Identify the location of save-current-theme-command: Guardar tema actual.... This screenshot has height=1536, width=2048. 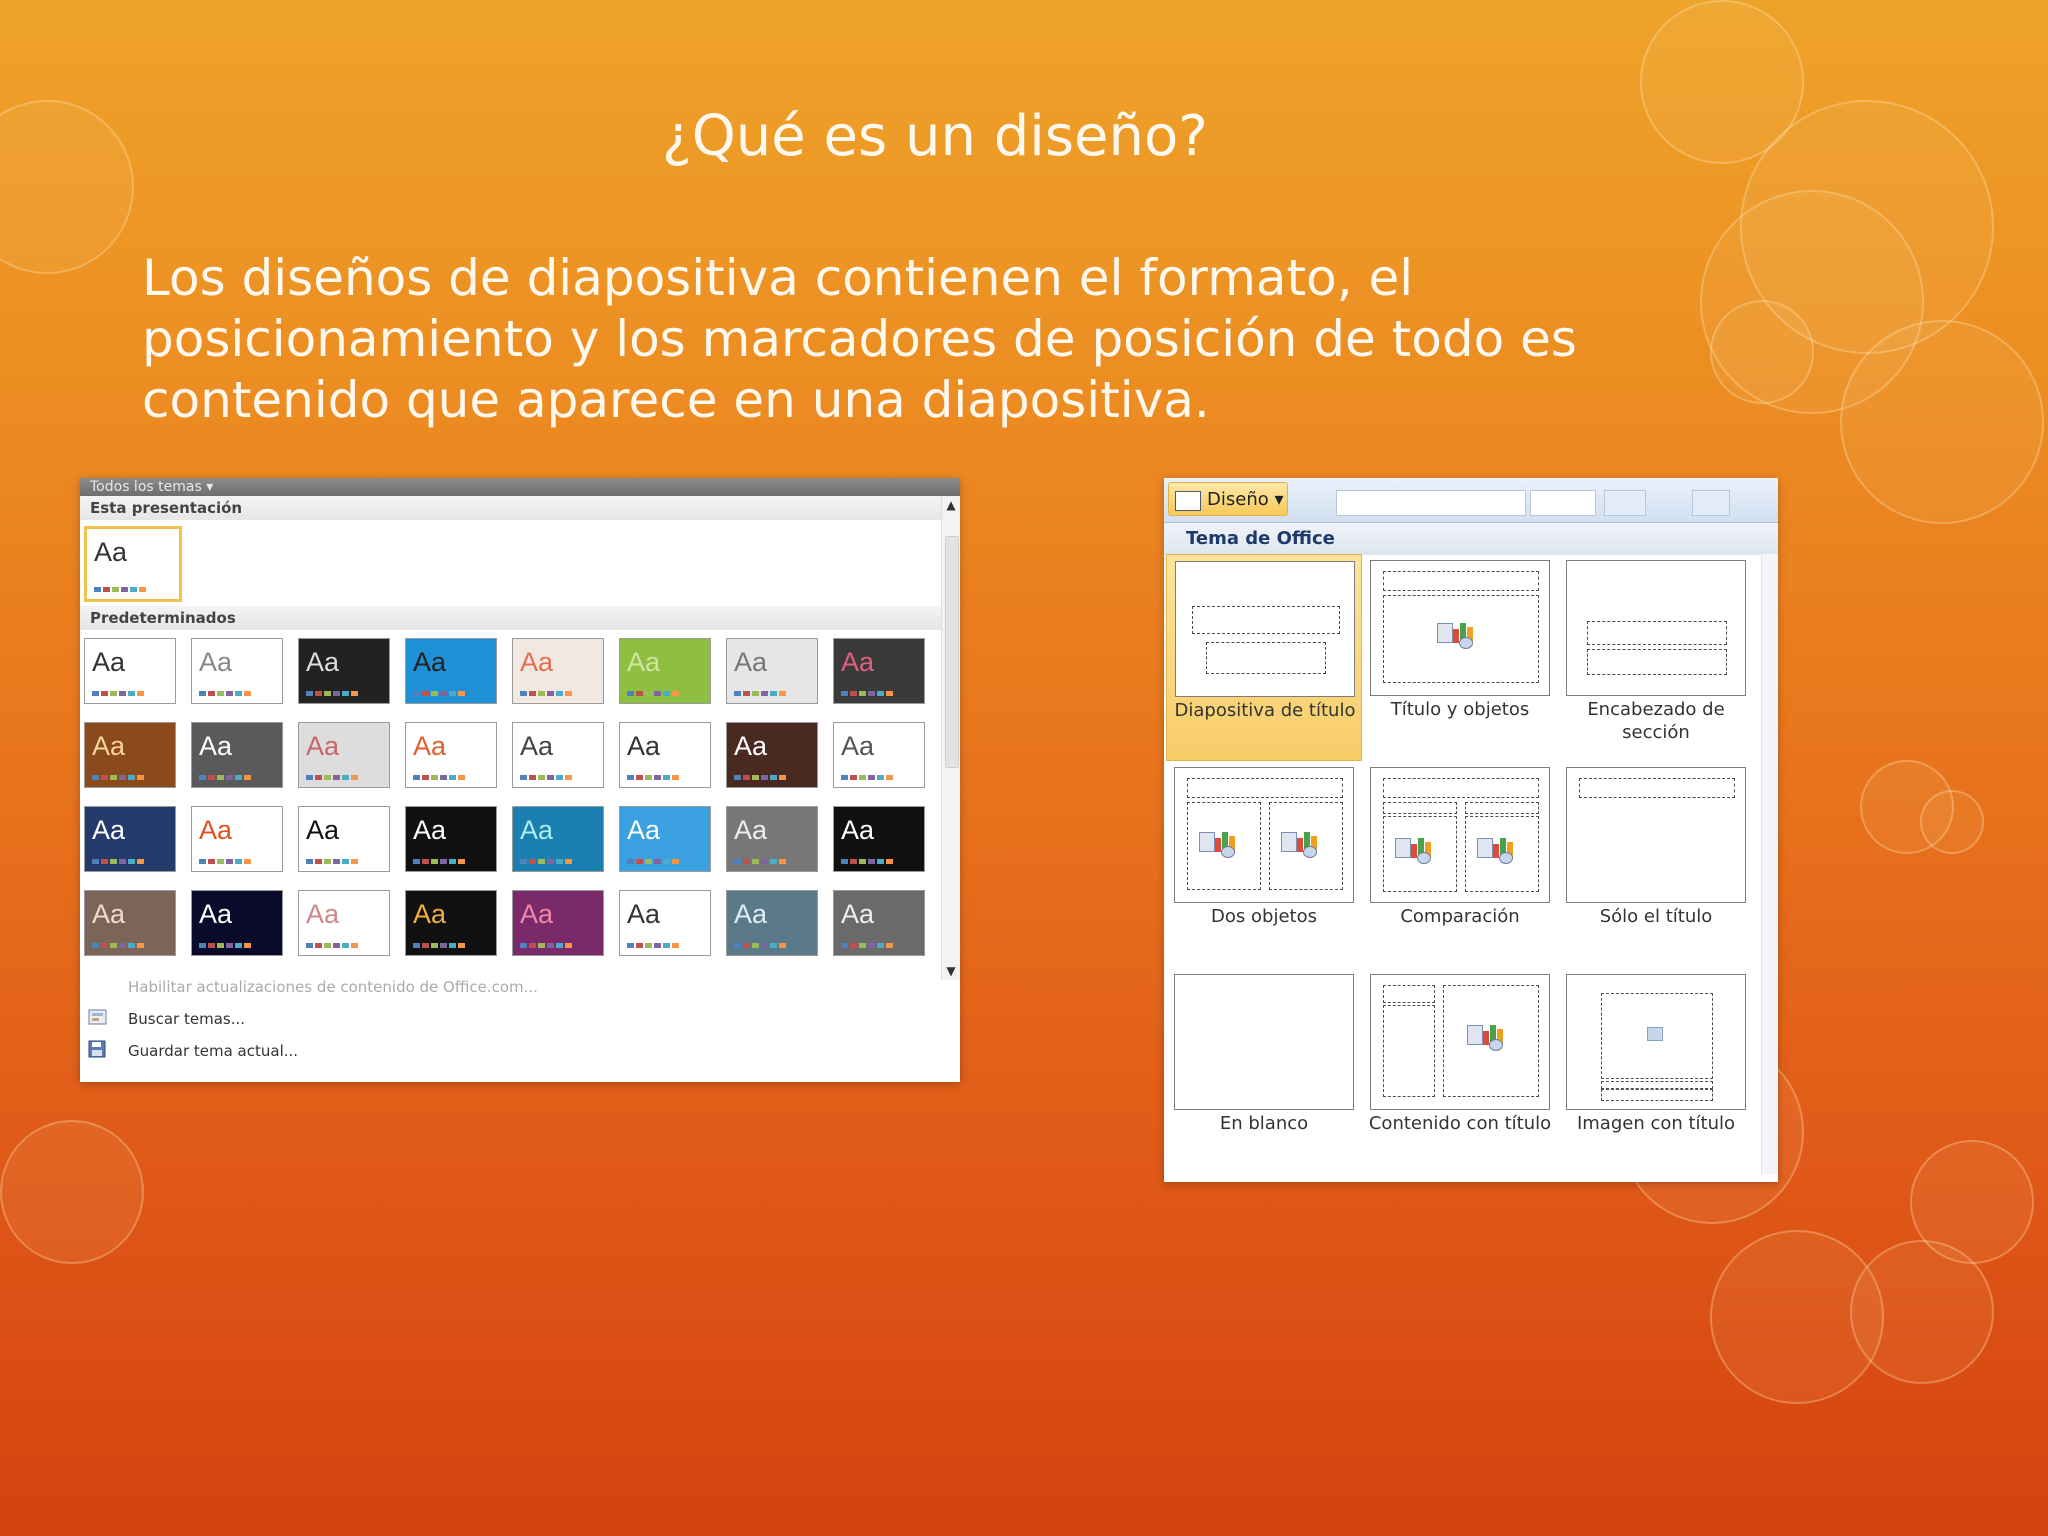
(213, 1051).